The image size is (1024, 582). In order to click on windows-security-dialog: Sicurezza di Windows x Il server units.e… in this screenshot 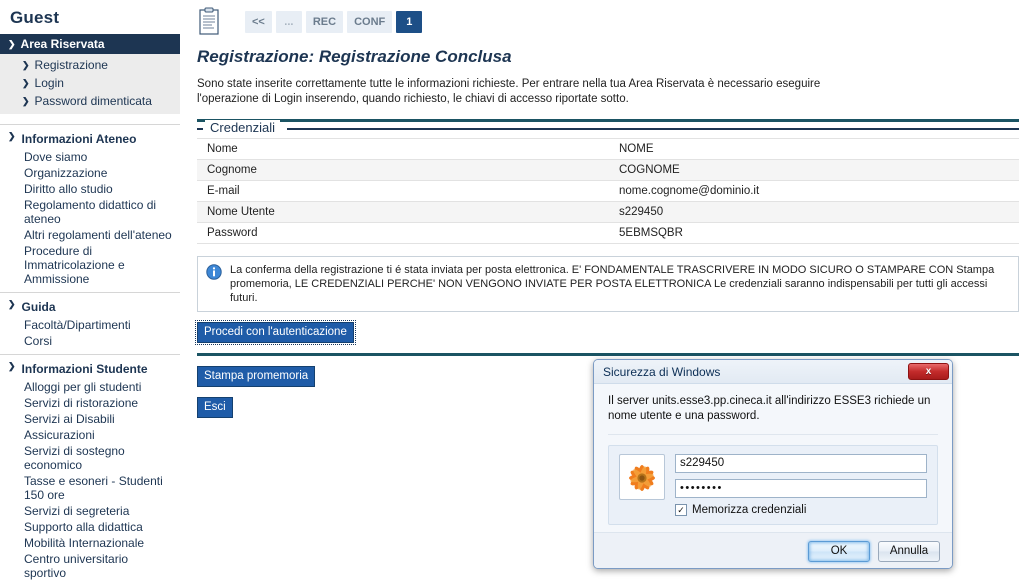, I will do `click(773, 464)`.